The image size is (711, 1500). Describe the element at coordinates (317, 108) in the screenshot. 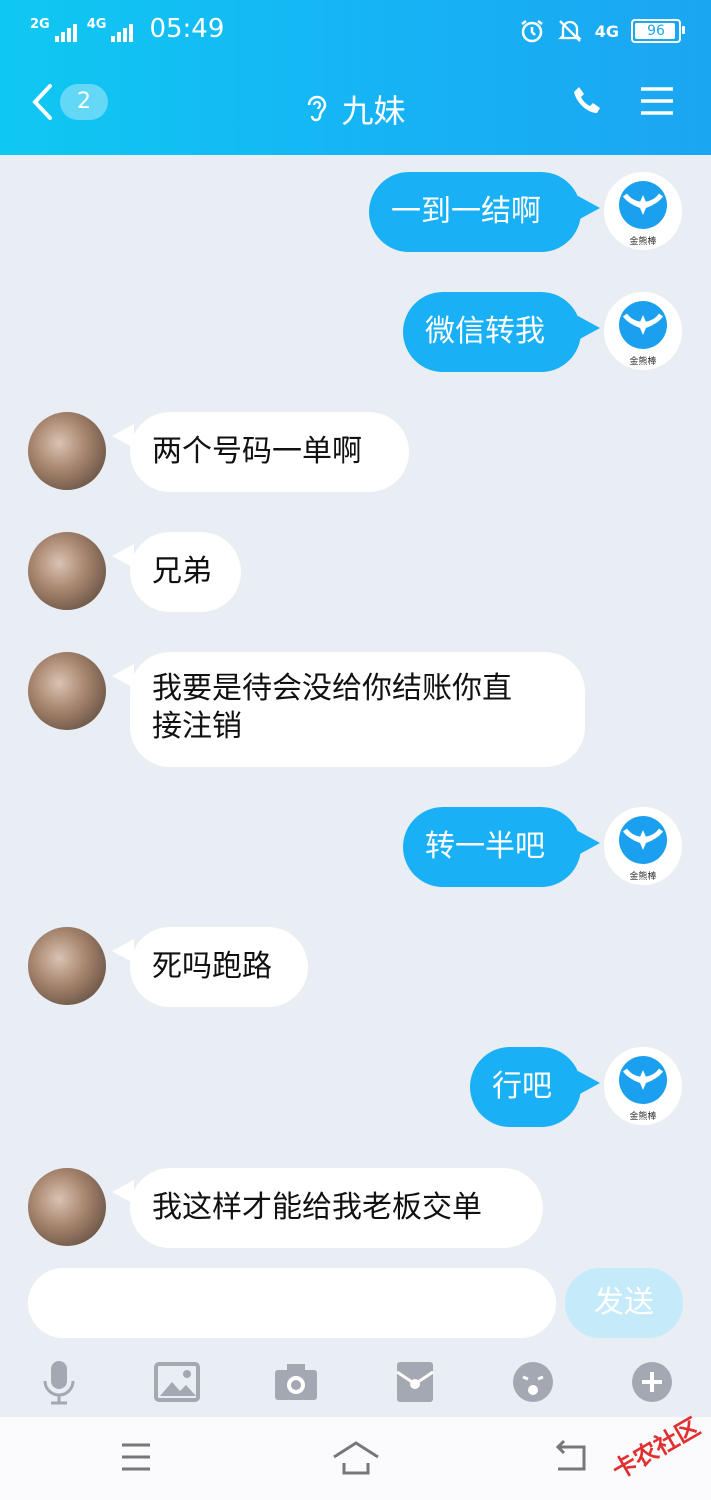

I see `ear-icon` at that location.